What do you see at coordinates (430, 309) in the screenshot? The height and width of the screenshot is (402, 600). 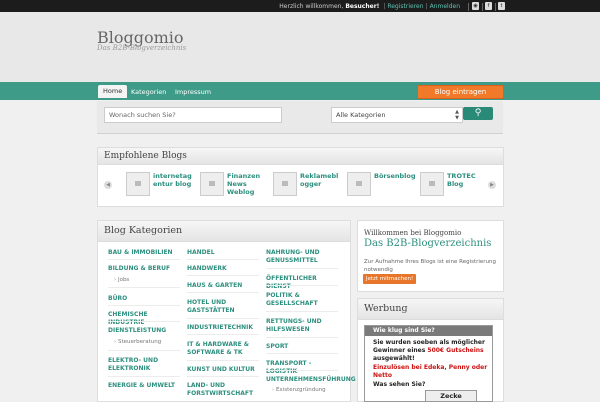 I see `ad-panel-title: Werbung` at bounding box center [430, 309].